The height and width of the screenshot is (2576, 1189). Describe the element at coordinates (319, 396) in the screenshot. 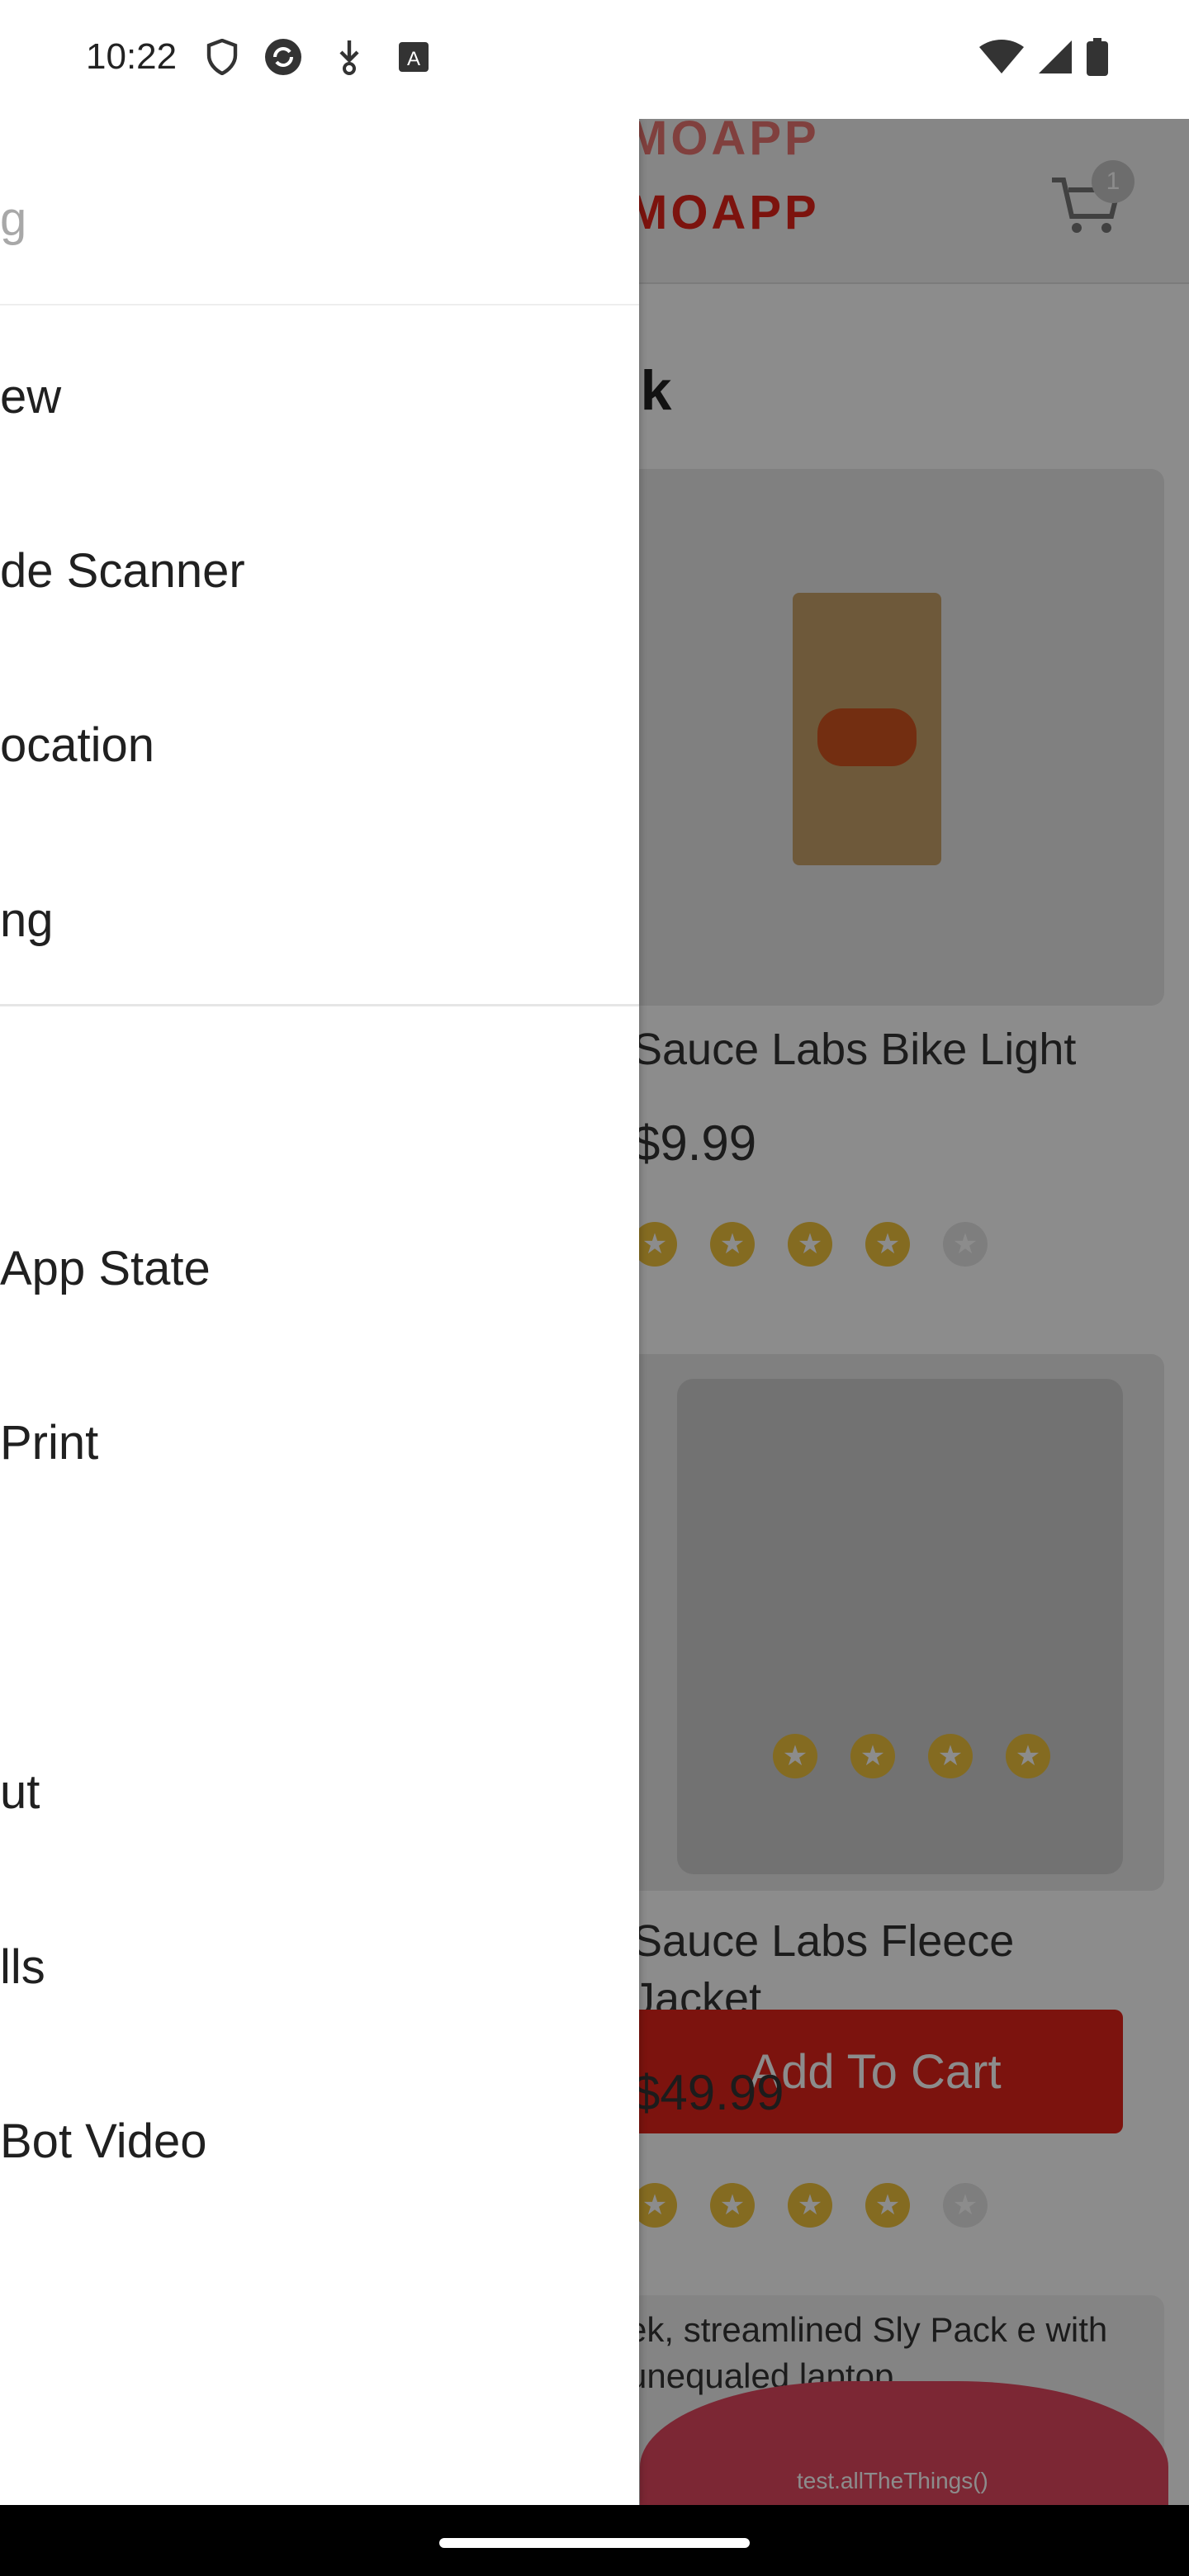

I see `menu-item-webview: ew` at that location.